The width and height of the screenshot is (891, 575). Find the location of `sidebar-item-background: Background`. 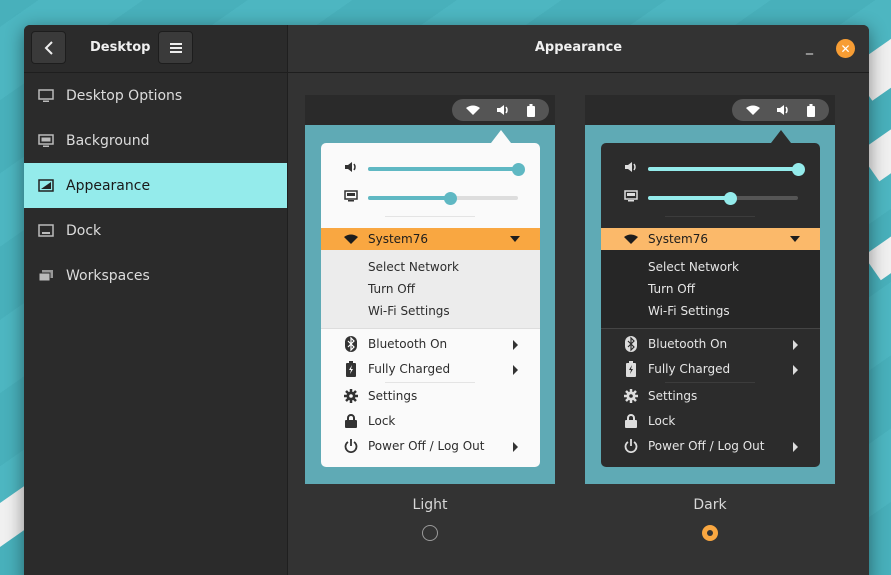

sidebar-item-background: Background is located at coordinates (155, 140).